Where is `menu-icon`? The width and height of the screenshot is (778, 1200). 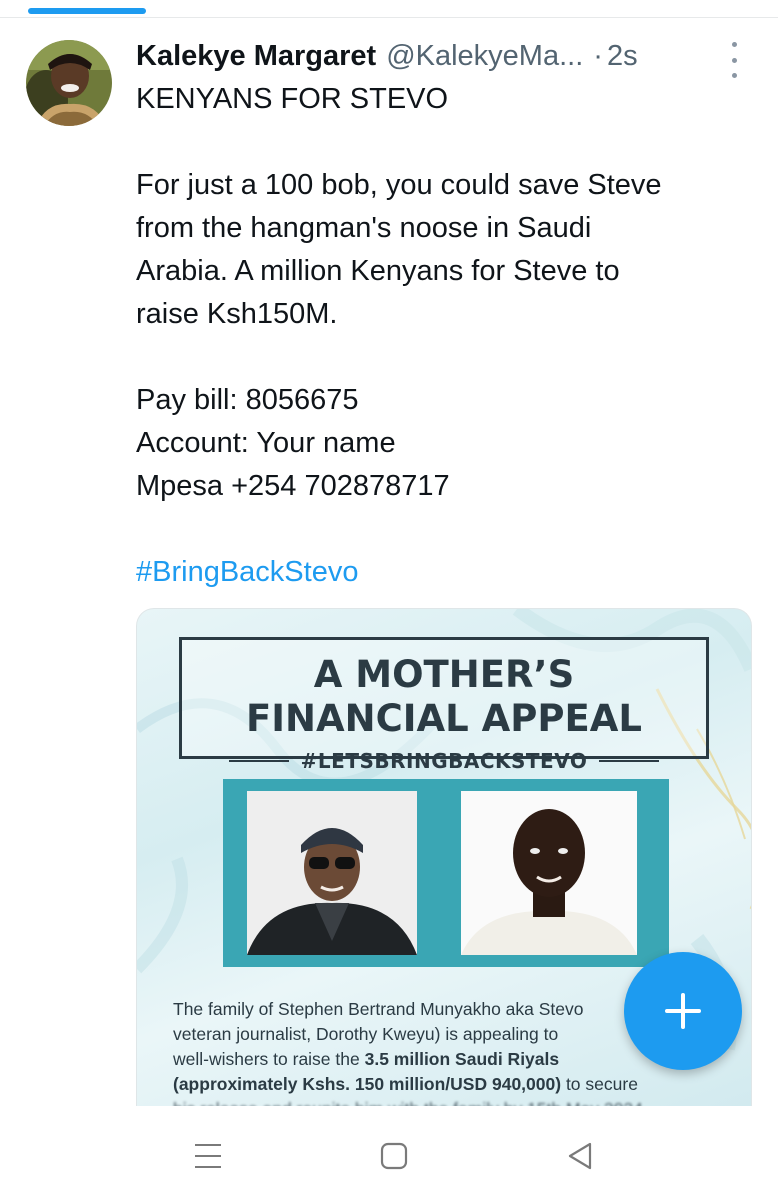
menu-icon is located at coordinates (208, 1156).